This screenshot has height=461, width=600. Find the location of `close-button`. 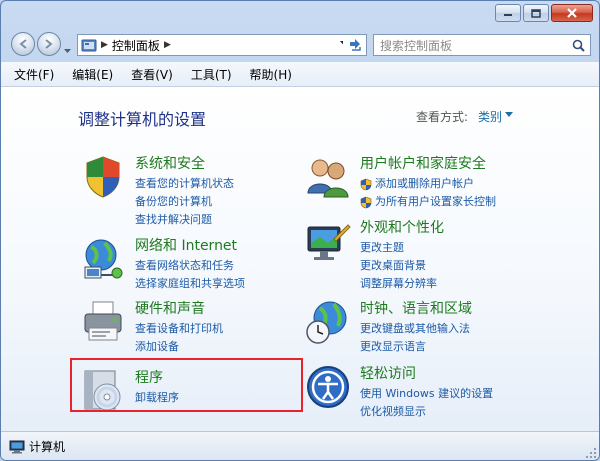

close-button is located at coordinates (572, 13).